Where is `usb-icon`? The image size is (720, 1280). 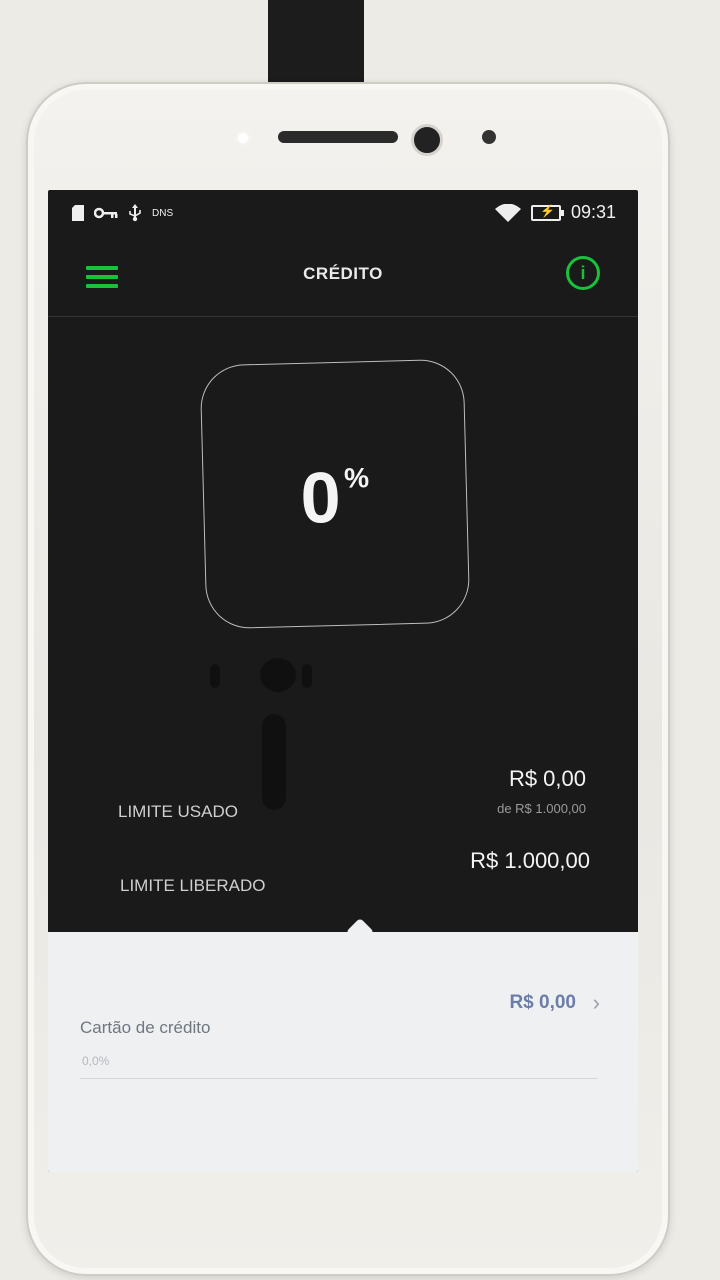 usb-icon is located at coordinates (135, 213).